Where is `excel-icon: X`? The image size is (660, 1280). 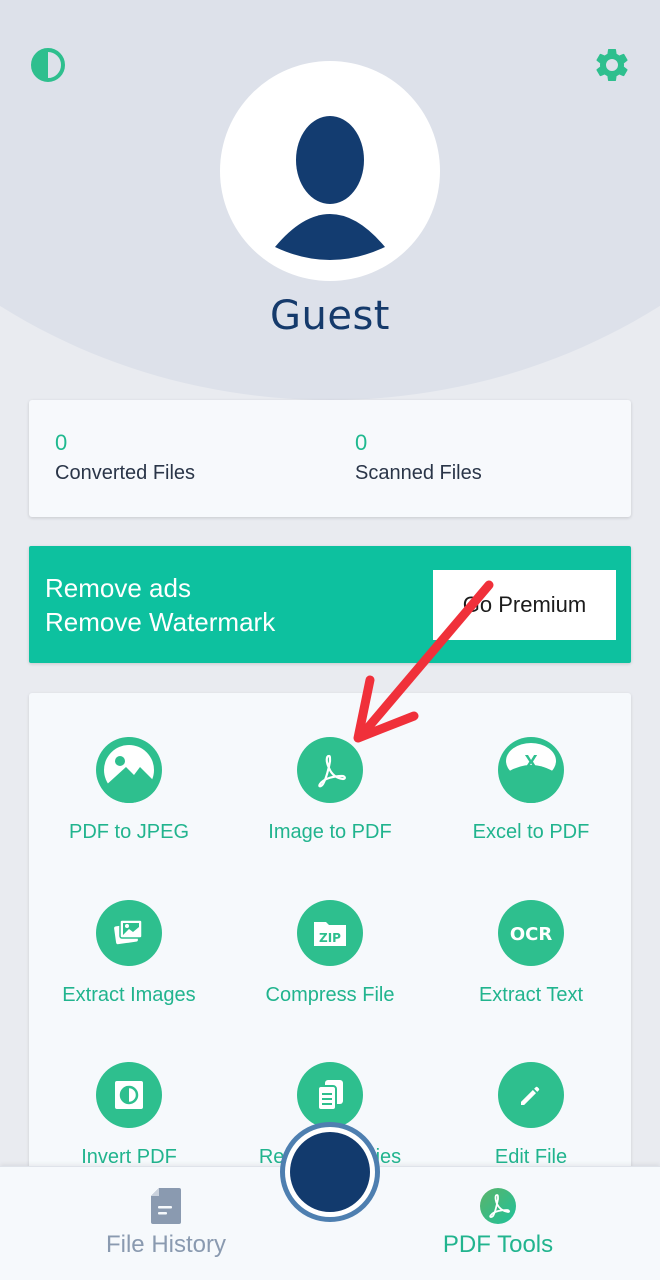 excel-icon: X is located at coordinates (531, 770).